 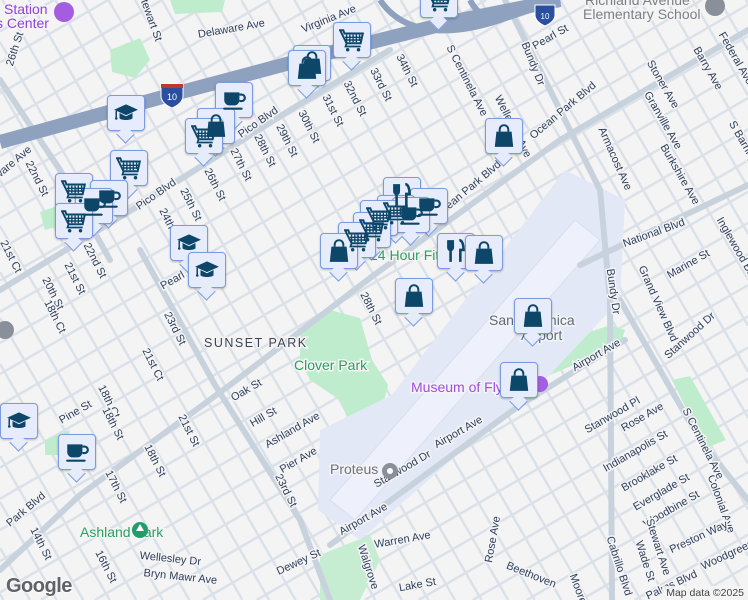 I want to click on street-label: Beethoven, so click(x=530, y=575).